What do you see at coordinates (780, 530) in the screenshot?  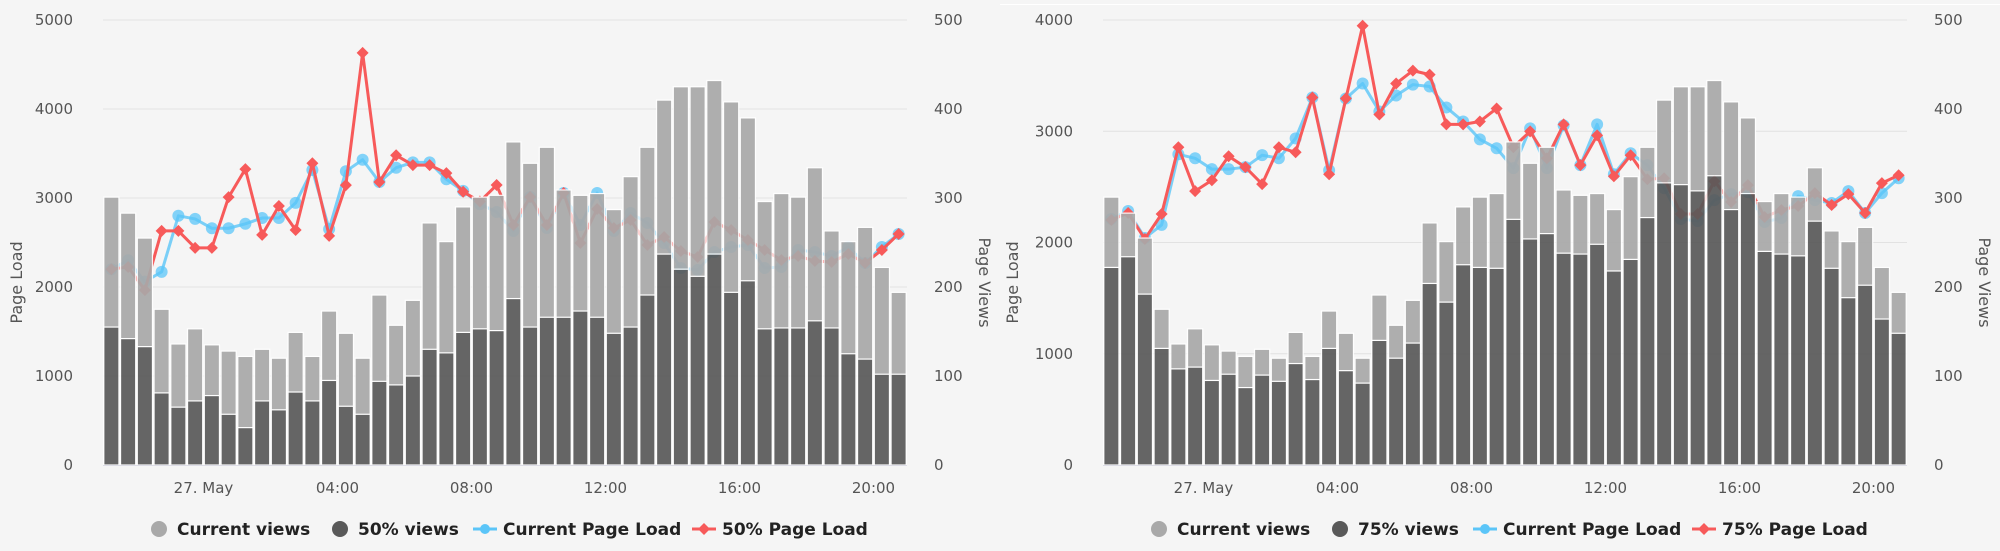 I see `legend-item: 50% Page Load` at bounding box center [780, 530].